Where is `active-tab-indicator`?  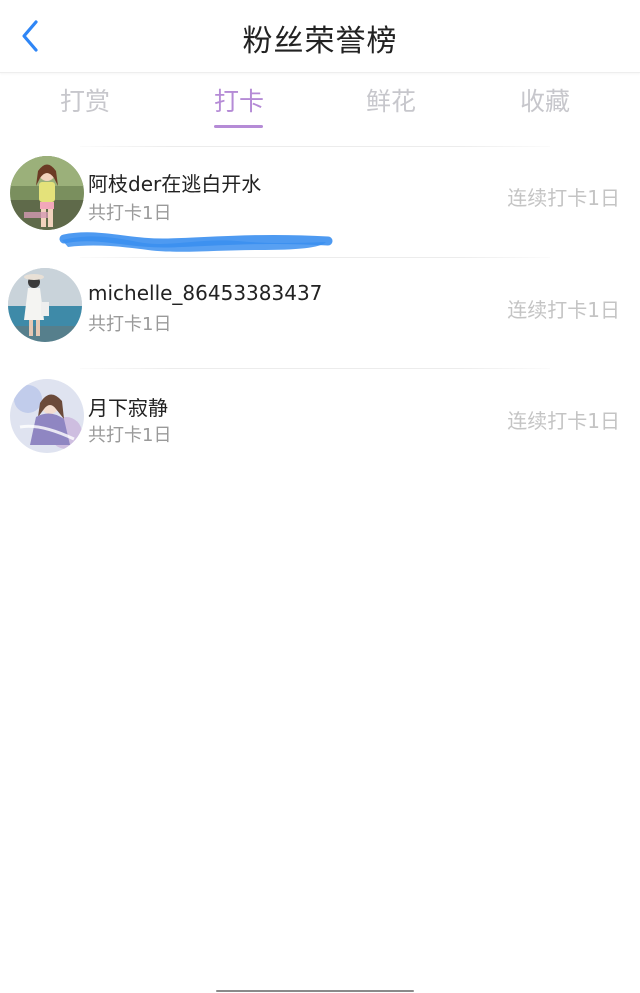
active-tab-indicator is located at coordinates (238, 126).